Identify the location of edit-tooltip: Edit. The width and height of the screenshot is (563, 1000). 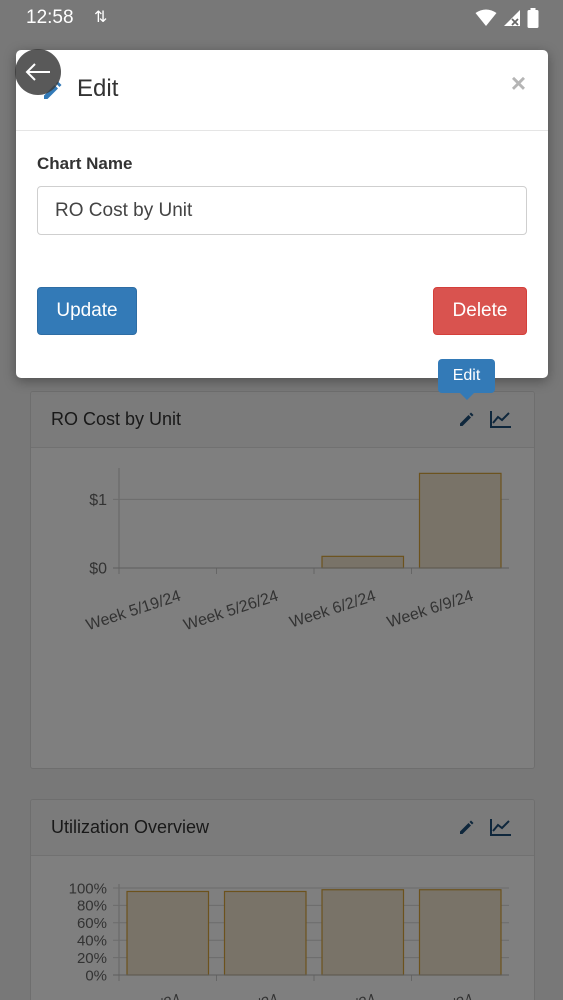
(466, 379).